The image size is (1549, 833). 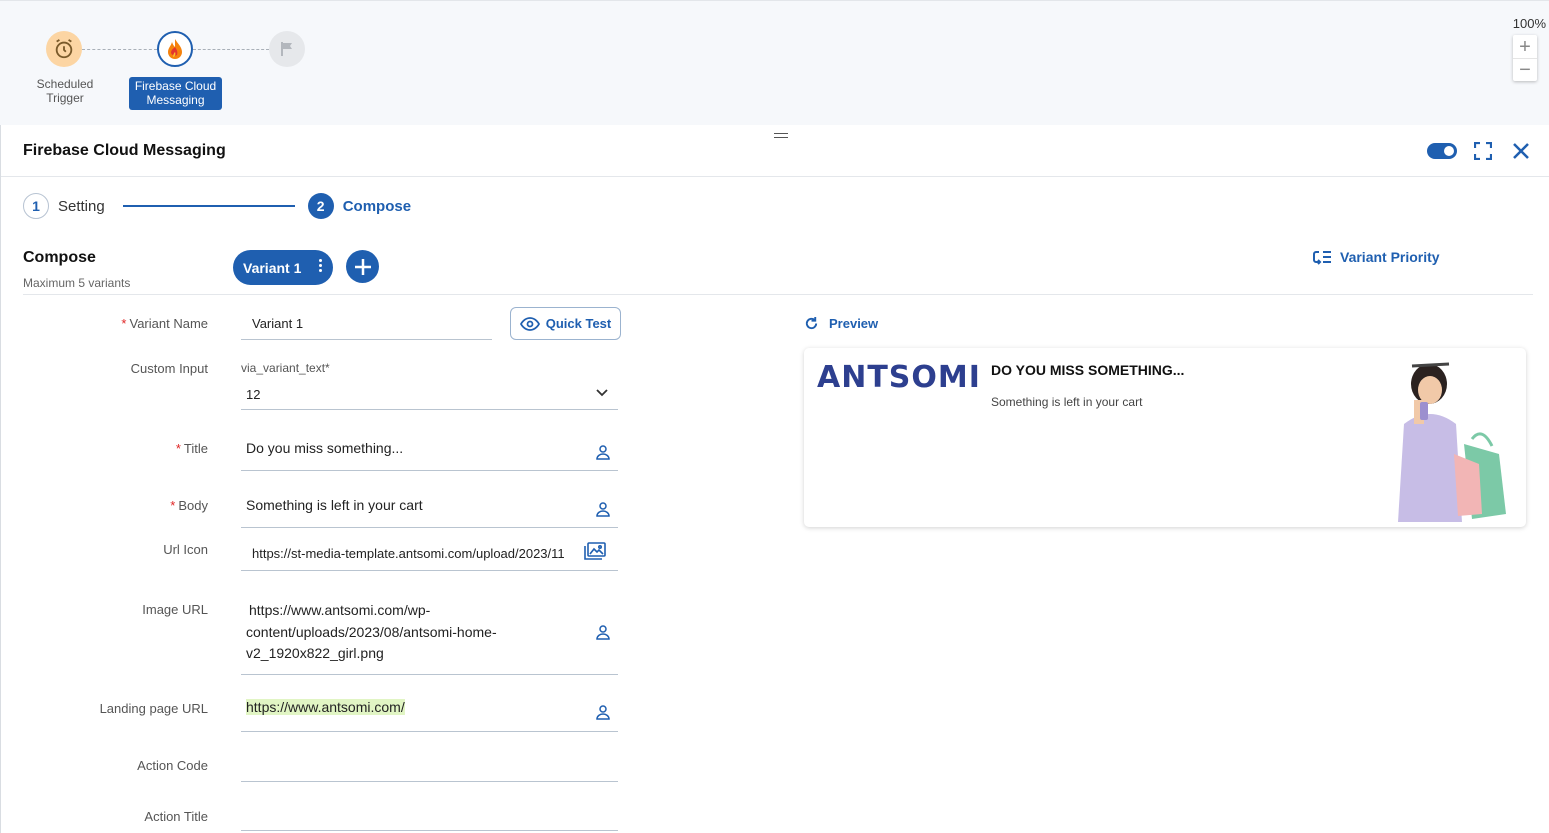 I want to click on variant-priority-button: Variant Priority, so click(x=1376, y=257).